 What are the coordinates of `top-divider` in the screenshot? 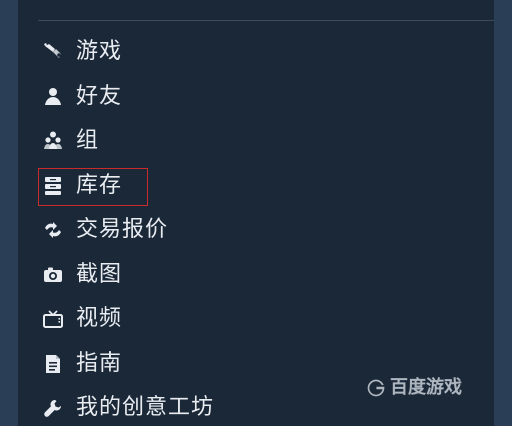 It's located at (266, 20).